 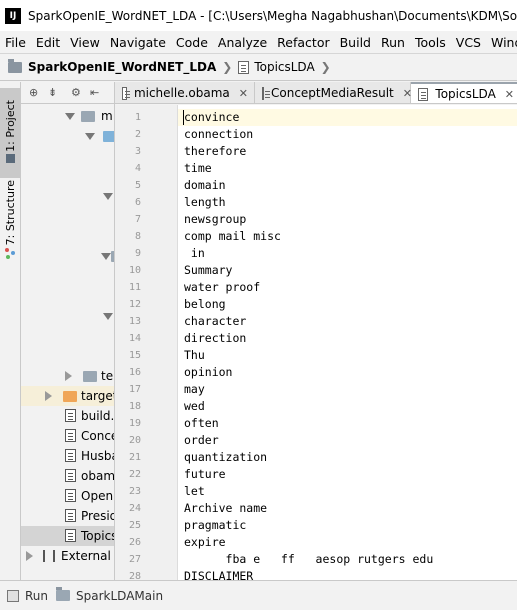 I want to click on menu-analyze: Analyze, so click(x=242, y=42).